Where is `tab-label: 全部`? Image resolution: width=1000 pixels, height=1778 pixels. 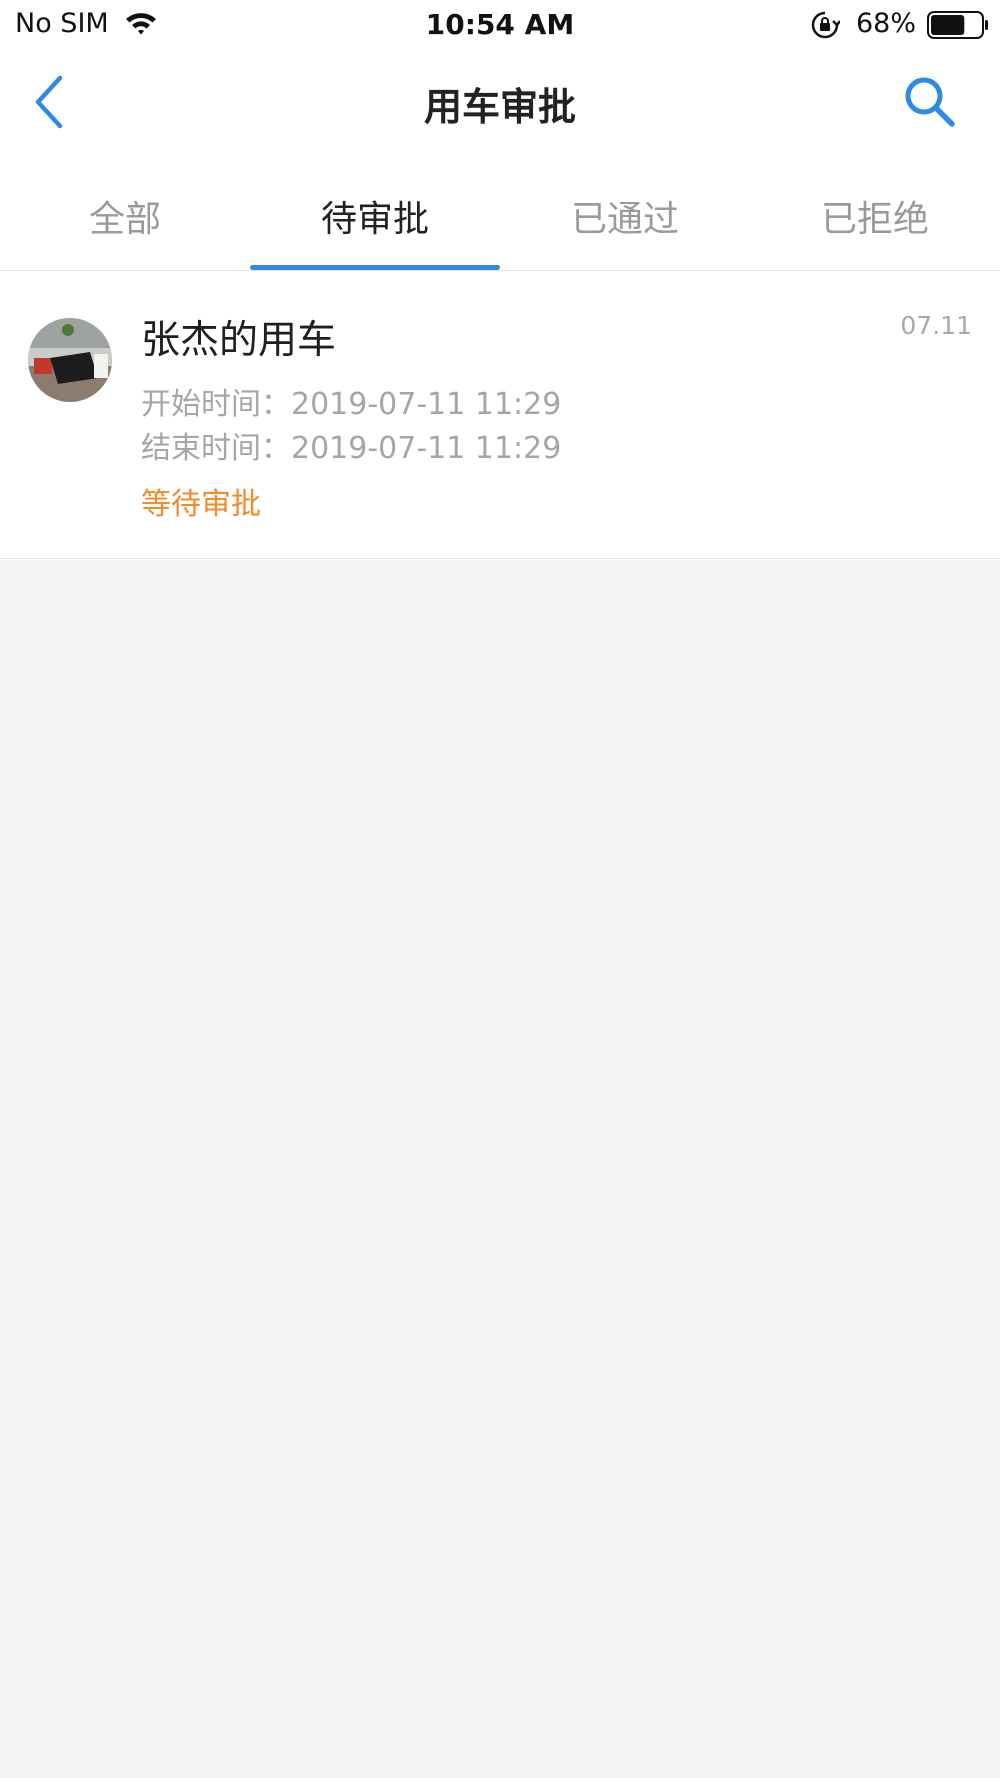
tab-label: 全部 is located at coordinates (124, 219).